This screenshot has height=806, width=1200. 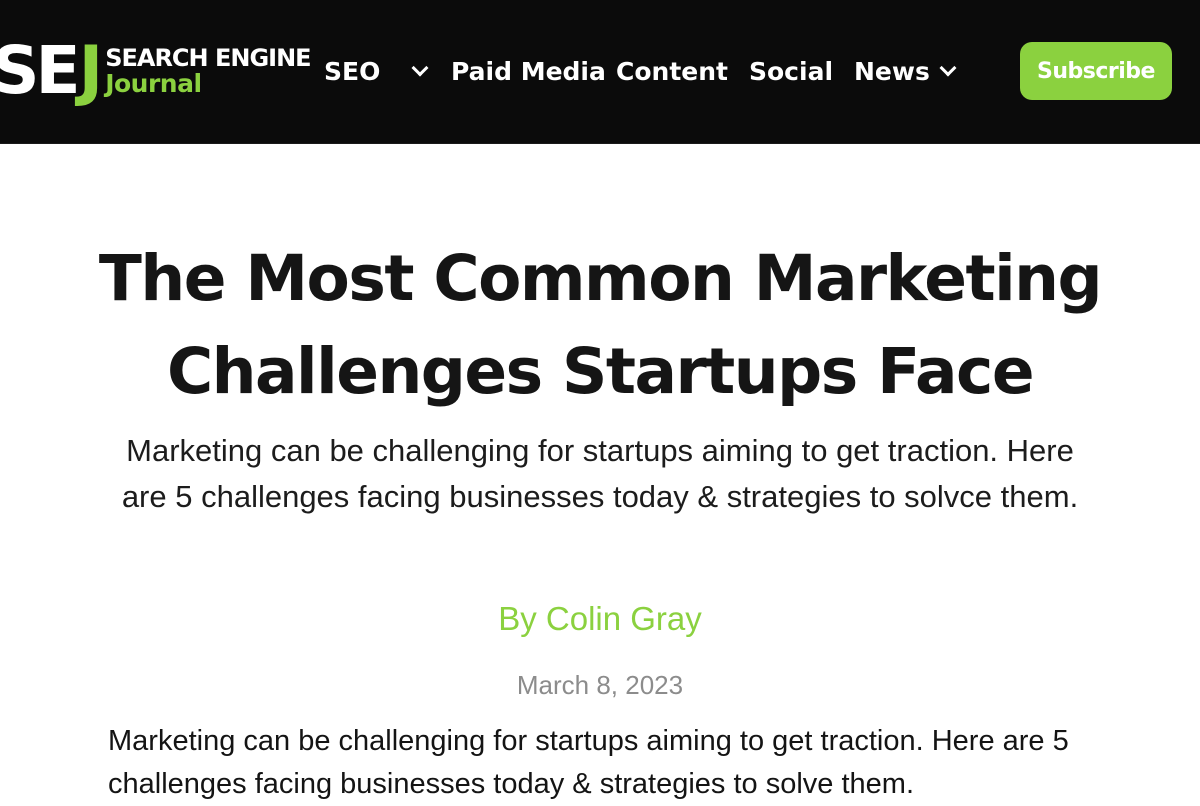 I want to click on nav-item-label: SEO, so click(x=352, y=71).